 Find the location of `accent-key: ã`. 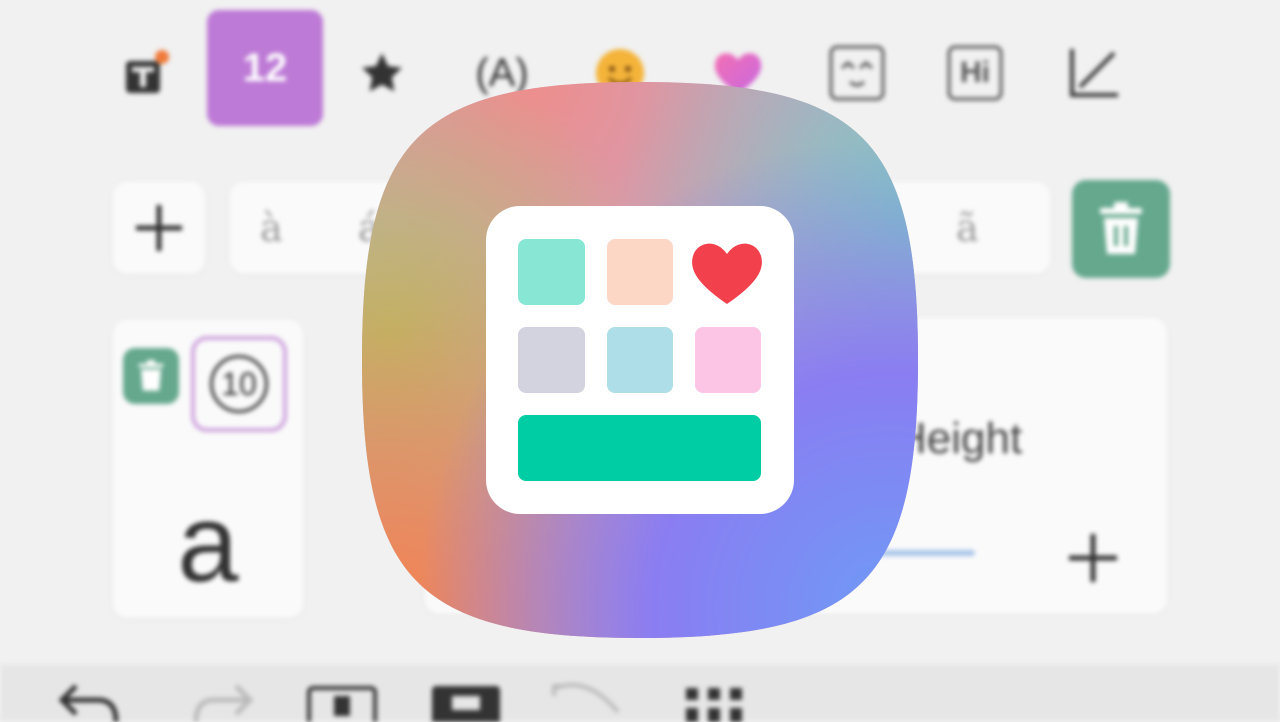

accent-key: ã is located at coordinates (967, 228).